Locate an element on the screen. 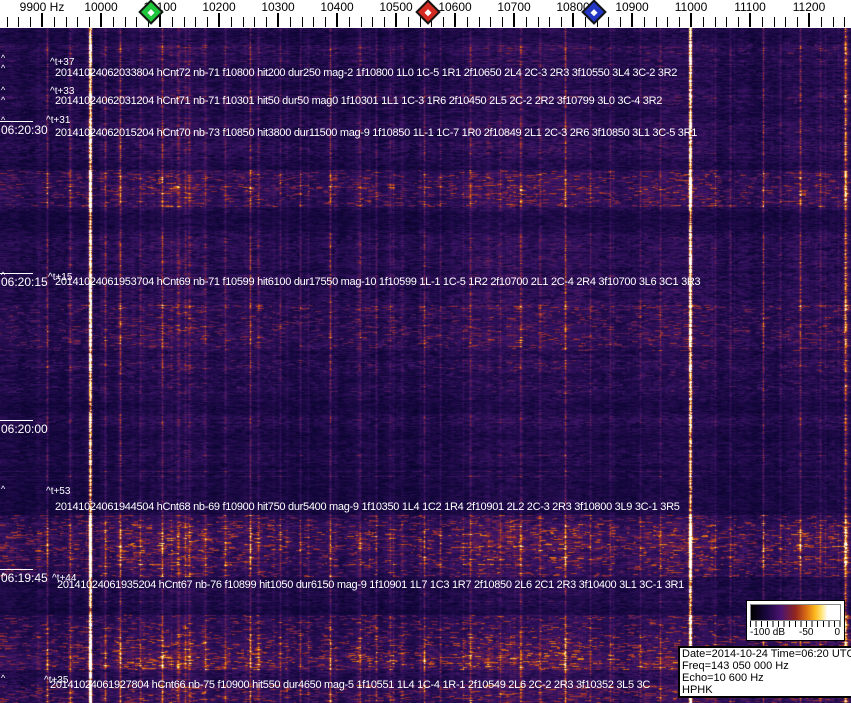  info-frequency: Freq=143 050 000 Hz is located at coordinates (735, 666).